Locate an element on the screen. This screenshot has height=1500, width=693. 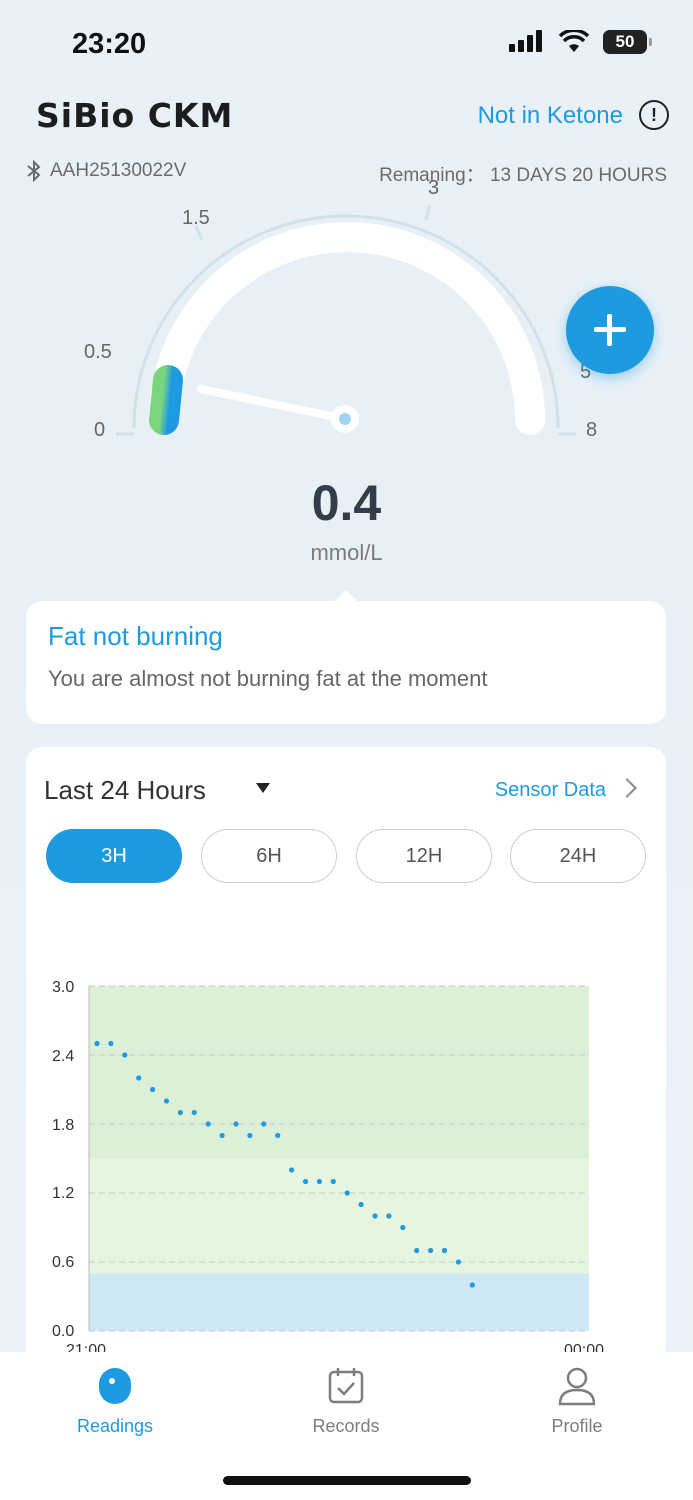
battery-icon: 50 is located at coordinates (627, 42).